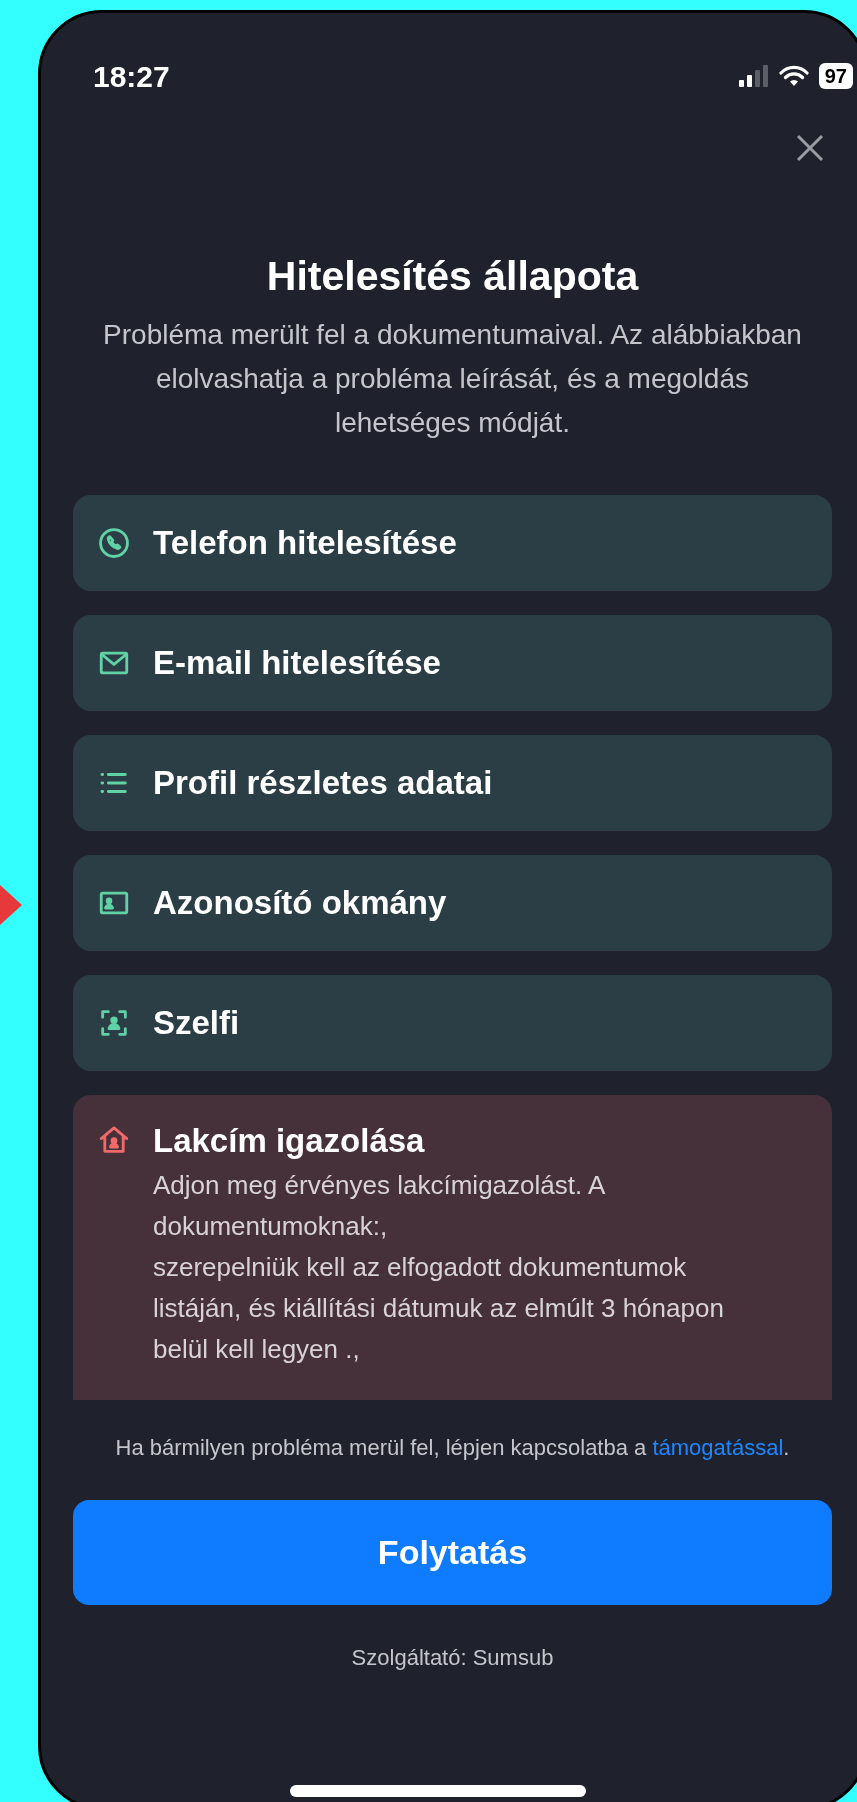 The height and width of the screenshot is (1802, 857). I want to click on step-card: Telefon hitelesítése, so click(452, 543).